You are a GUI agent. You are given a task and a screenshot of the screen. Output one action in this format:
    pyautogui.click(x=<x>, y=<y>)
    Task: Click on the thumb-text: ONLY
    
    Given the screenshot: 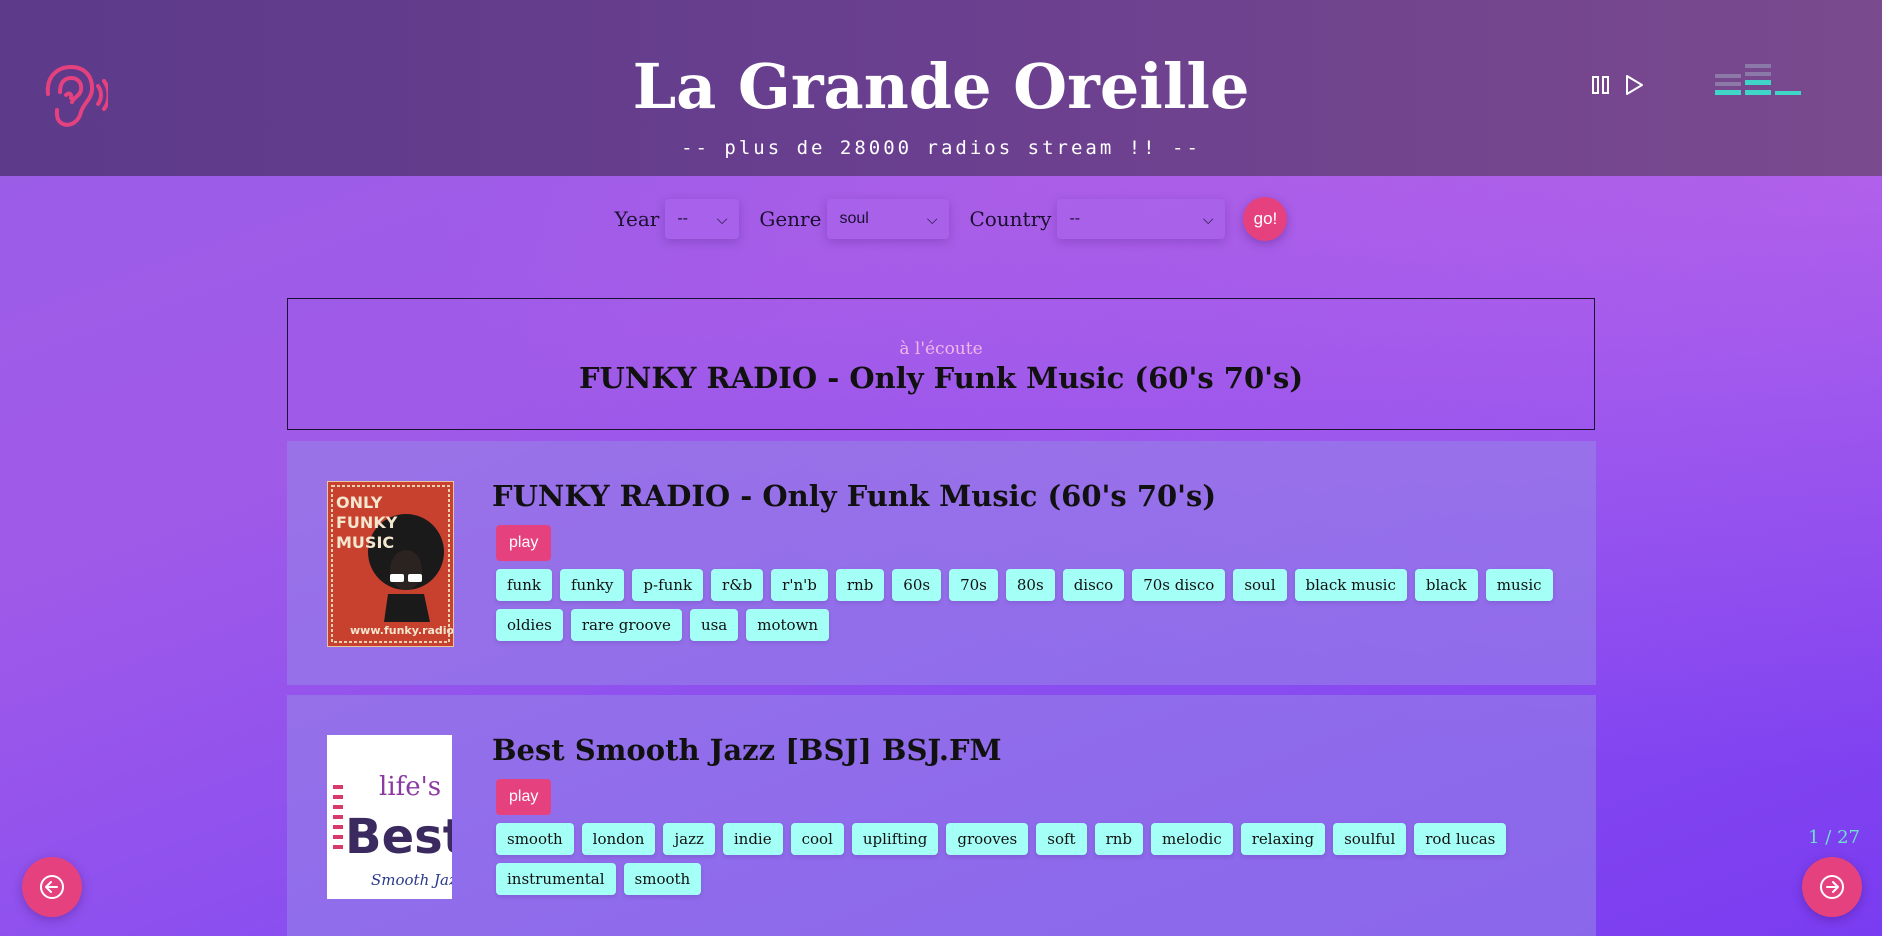 What is the action you would take?
    pyautogui.click(x=359, y=502)
    